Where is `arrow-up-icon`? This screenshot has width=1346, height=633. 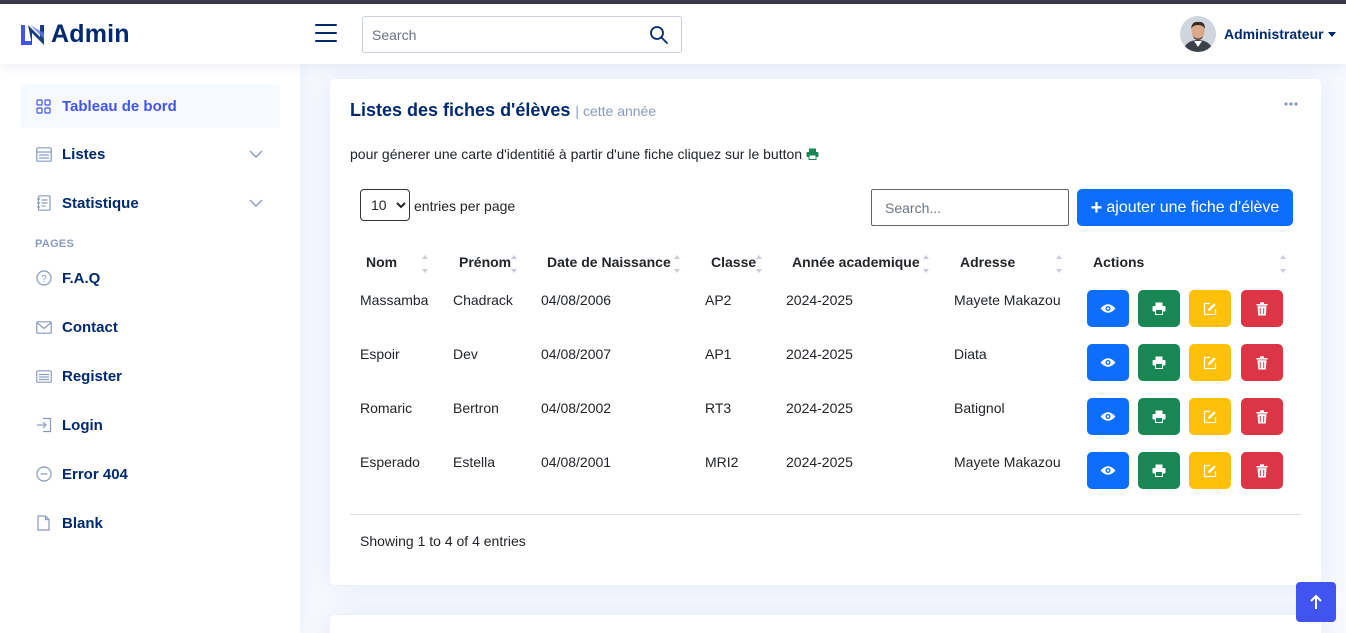 arrow-up-icon is located at coordinates (1316, 601).